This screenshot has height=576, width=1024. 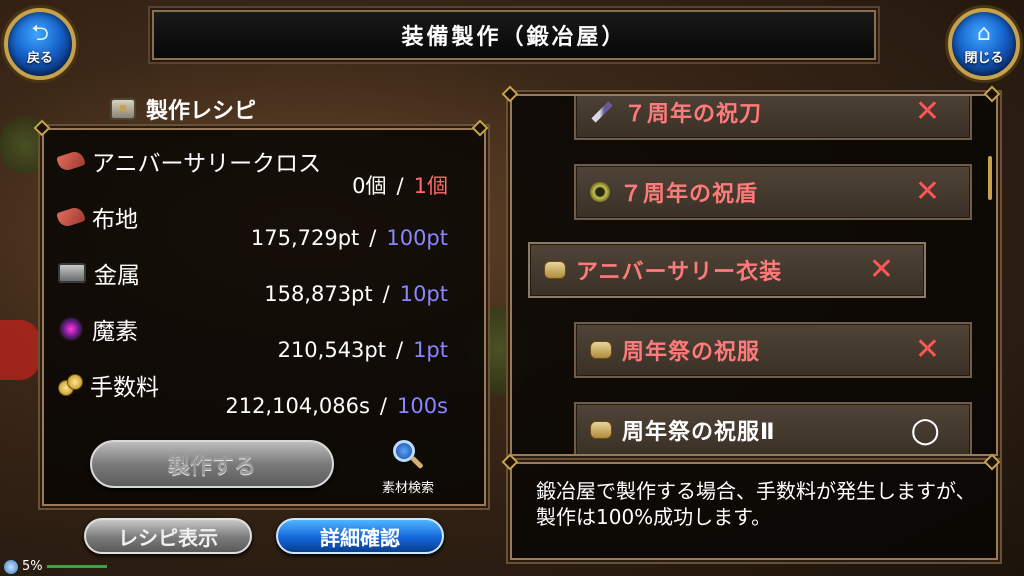 I want to click on close-button-label: 閉じる, so click(x=984, y=58).